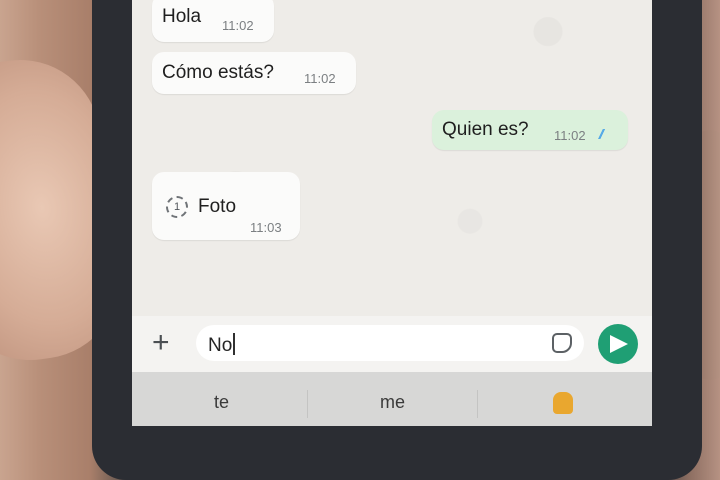 This screenshot has width=720, height=480. I want to click on message-input: No, so click(390, 343).